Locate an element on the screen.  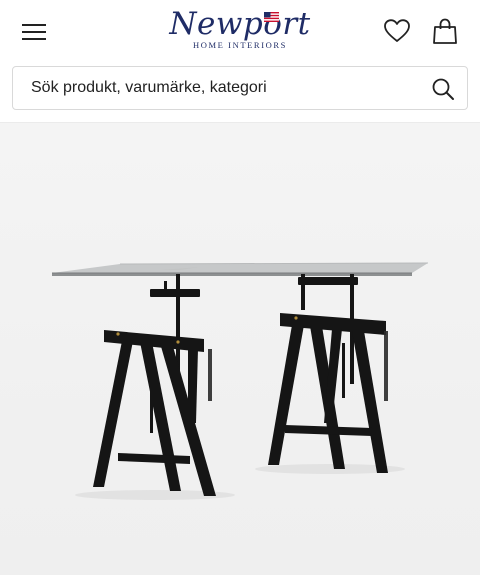
hamburger-menu-icon is located at coordinates (34, 32).